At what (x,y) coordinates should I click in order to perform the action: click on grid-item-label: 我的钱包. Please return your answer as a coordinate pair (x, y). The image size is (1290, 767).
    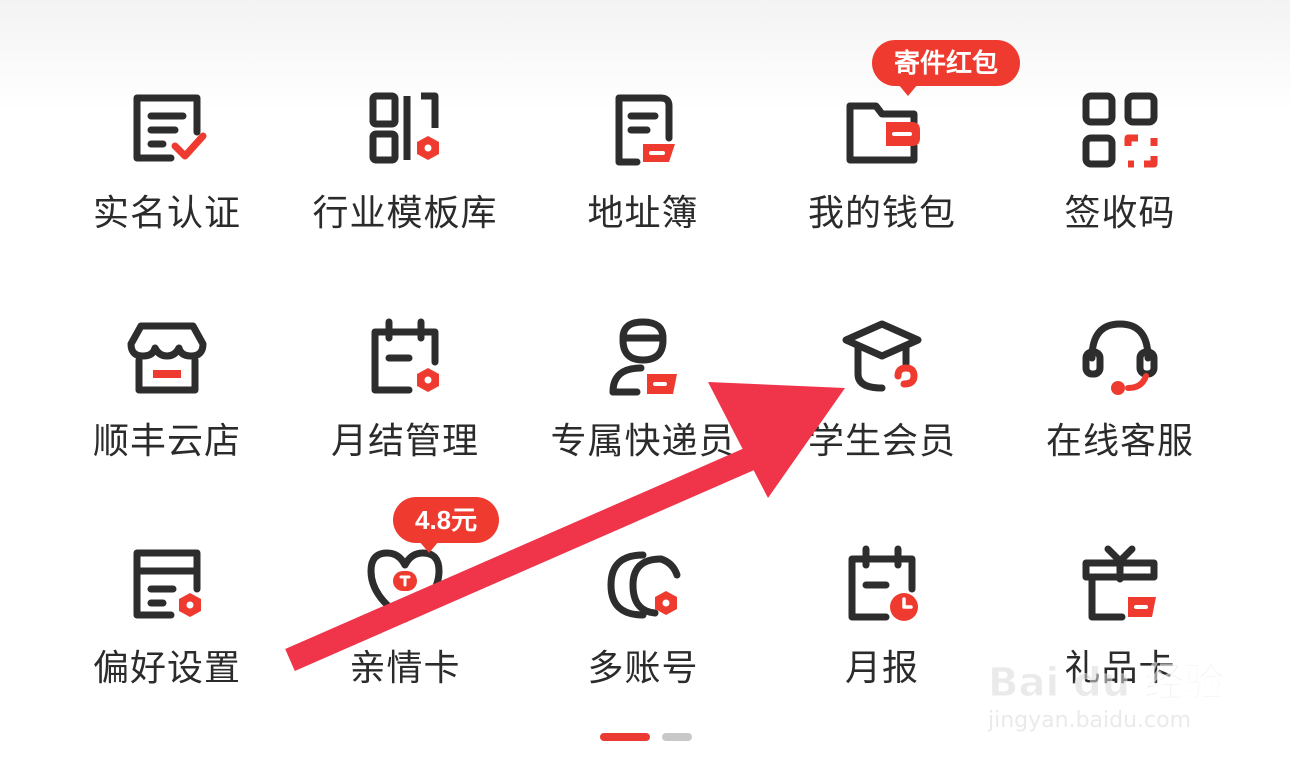
    Looking at the image, I should click on (881, 213).